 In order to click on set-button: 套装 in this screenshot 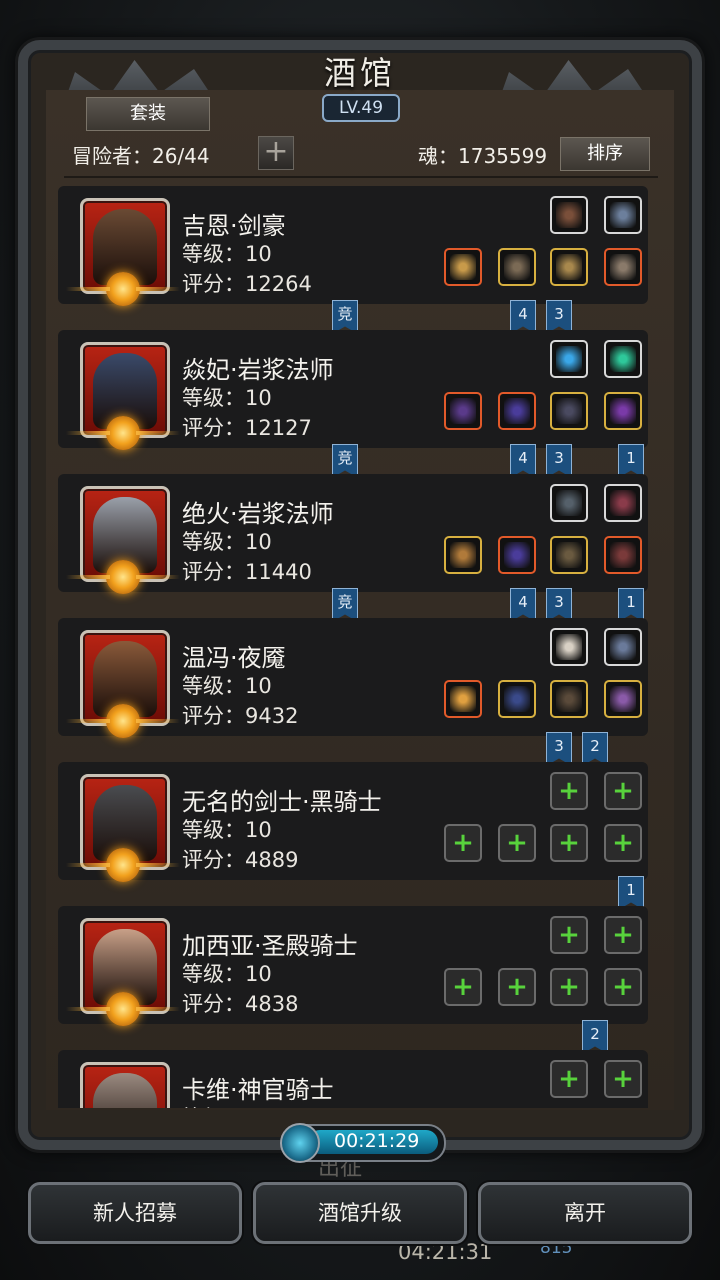, I will do `click(148, 114)`.